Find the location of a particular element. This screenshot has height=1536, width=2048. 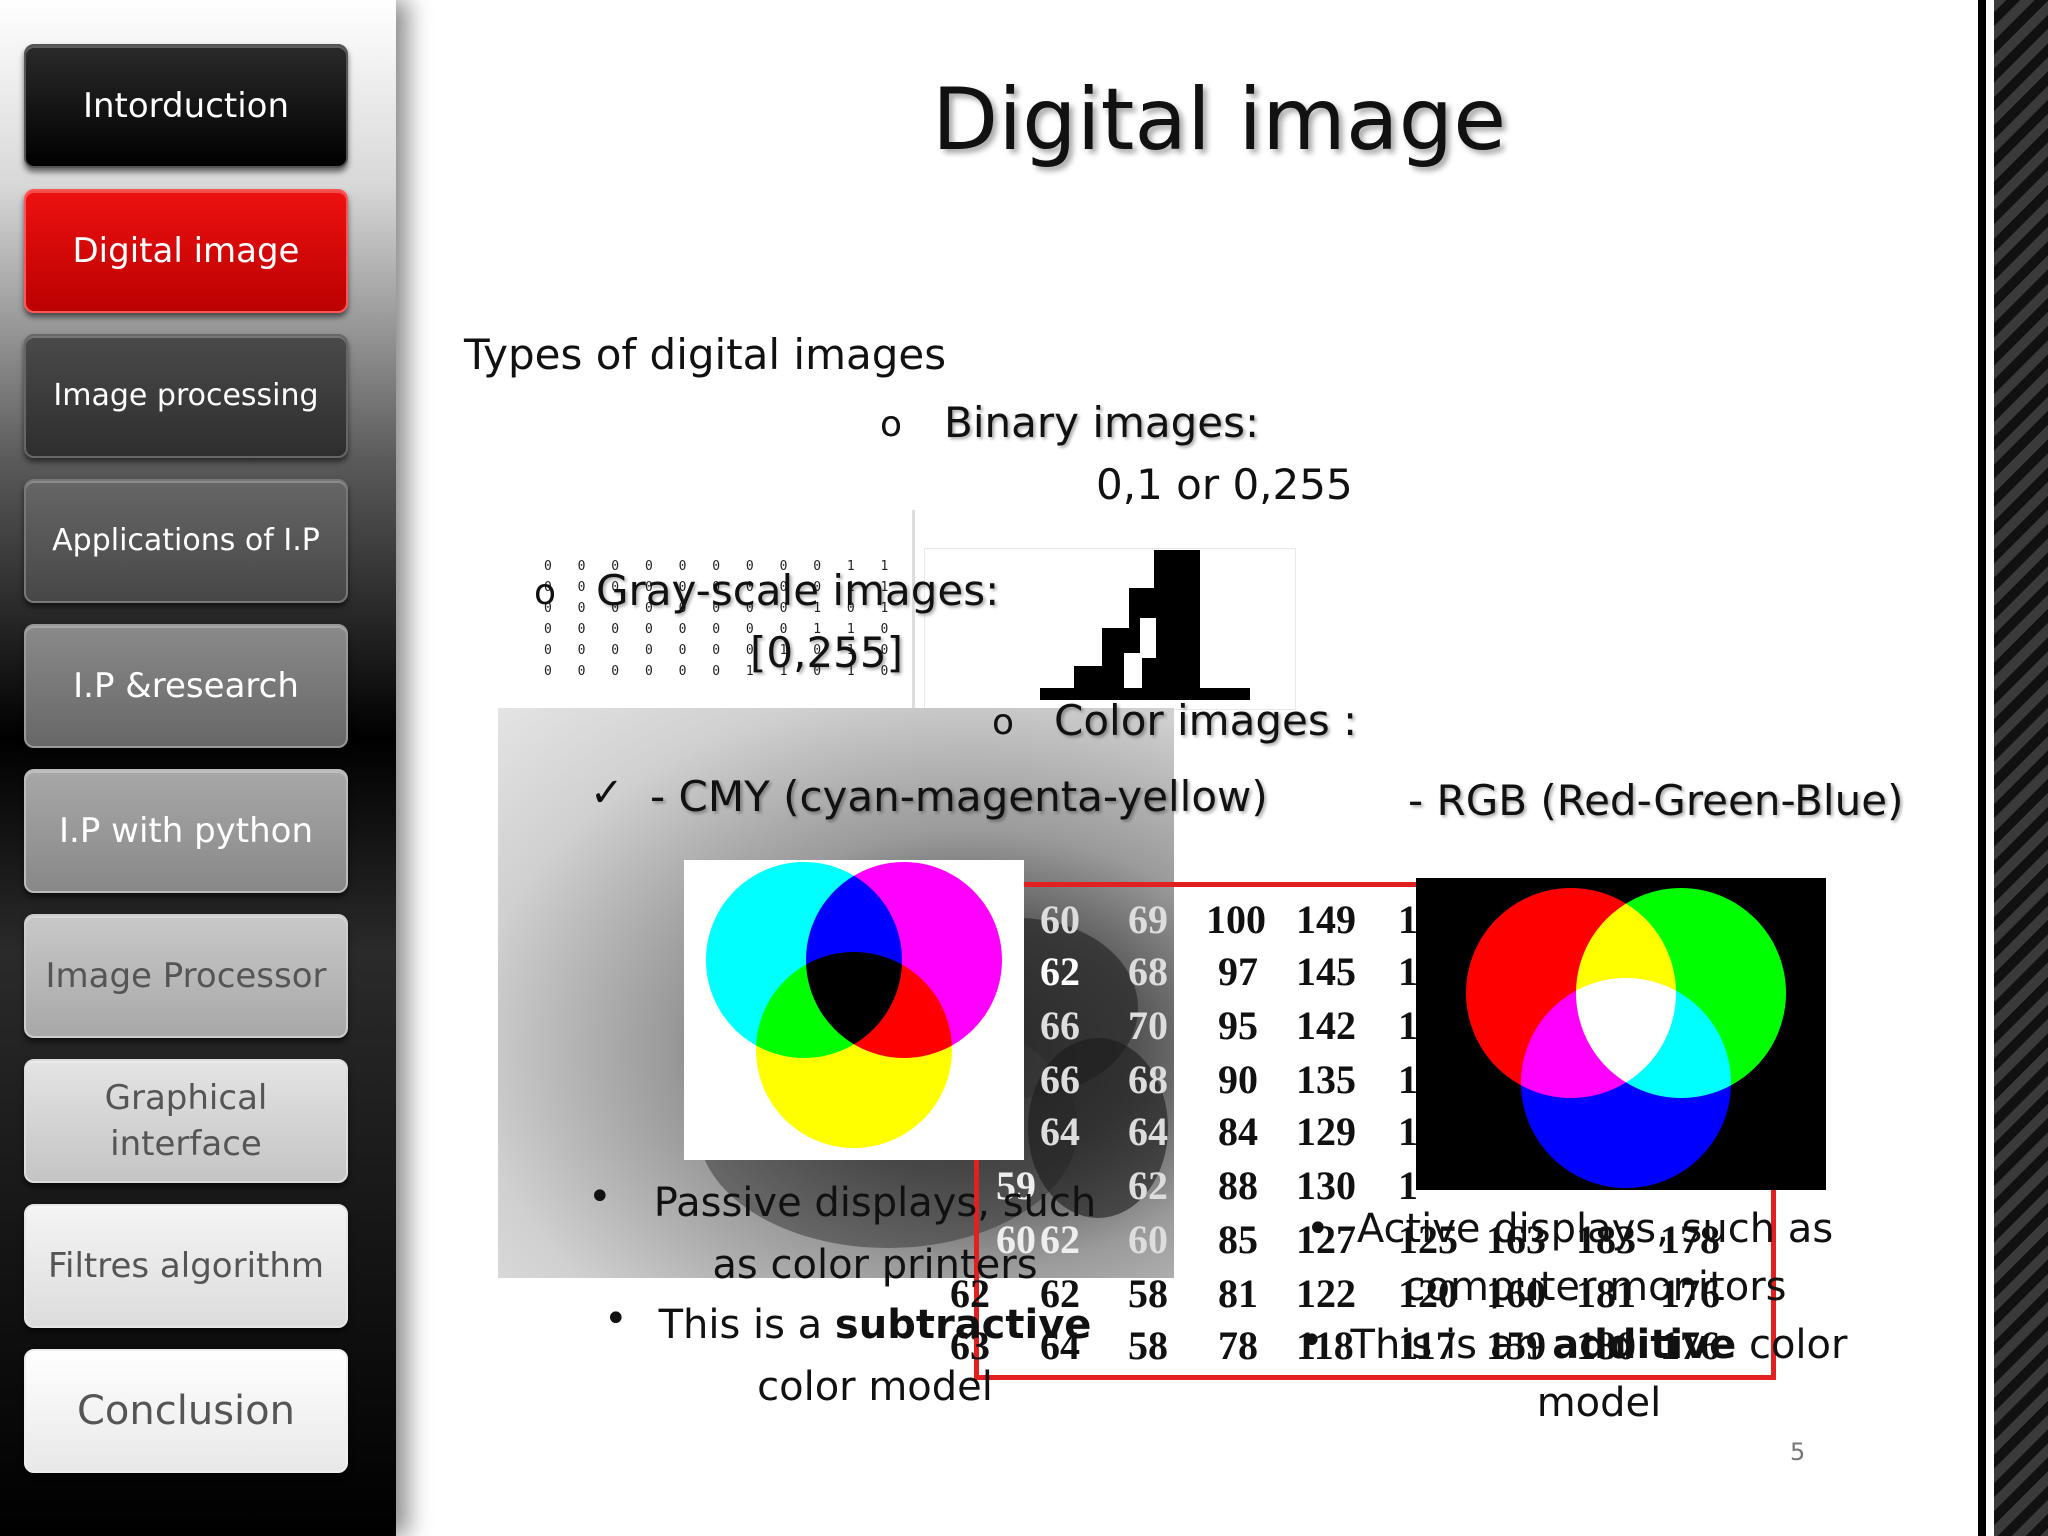

note-prefix: This is a is located at coordinates (746, 1325).